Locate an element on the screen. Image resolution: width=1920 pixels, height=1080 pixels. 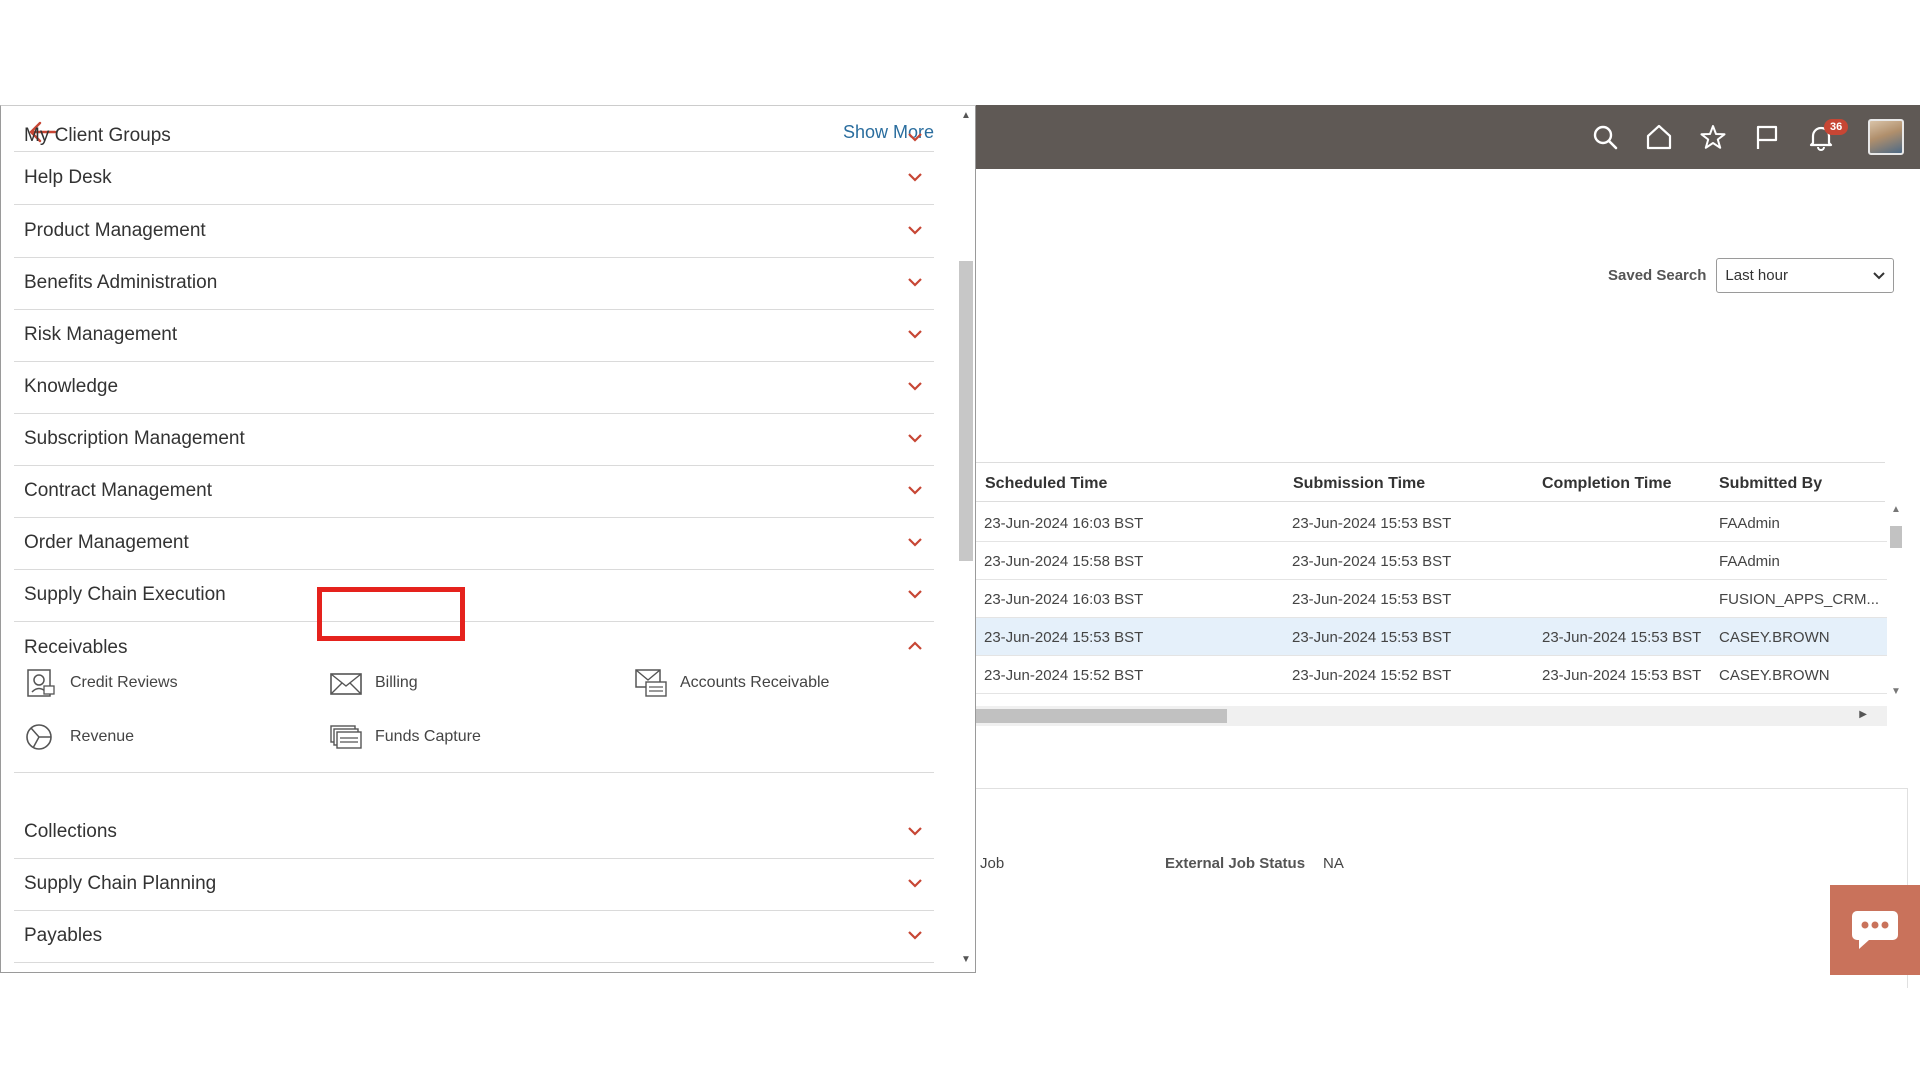
sub-item-revenue: Revenue is located at coordinates (79, 737).